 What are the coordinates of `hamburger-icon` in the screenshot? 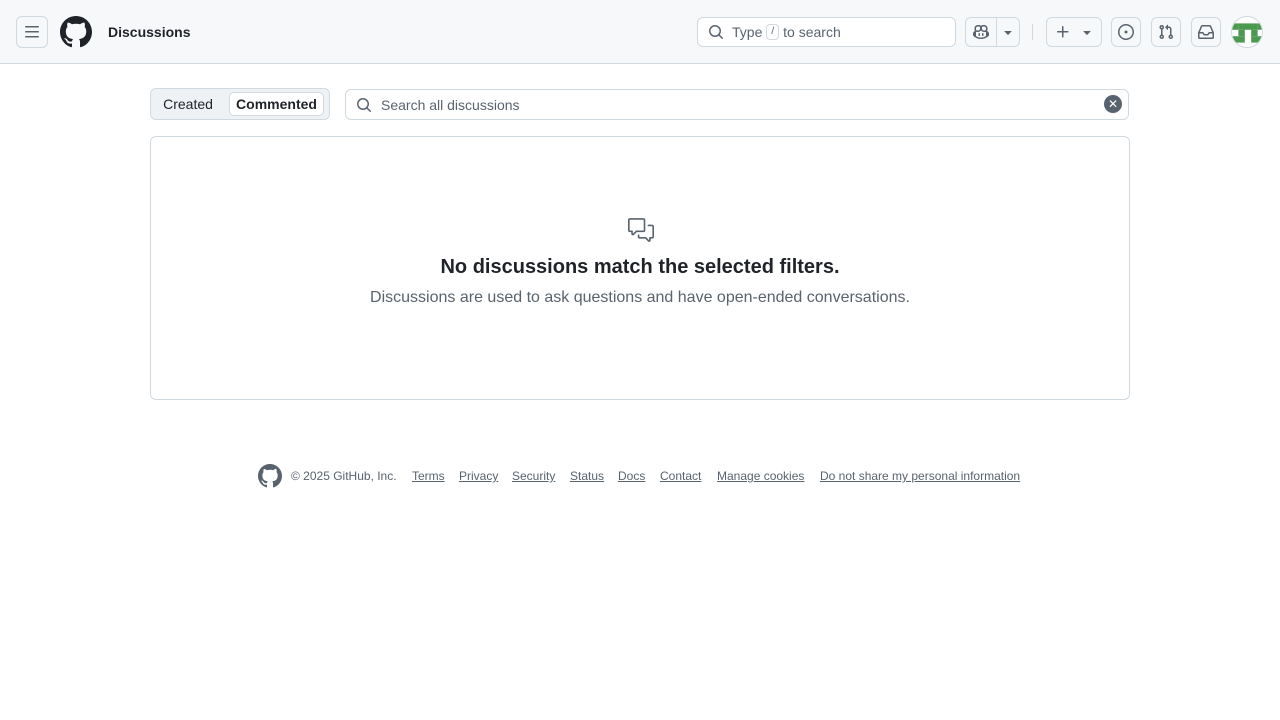 It's located at (32, 32).